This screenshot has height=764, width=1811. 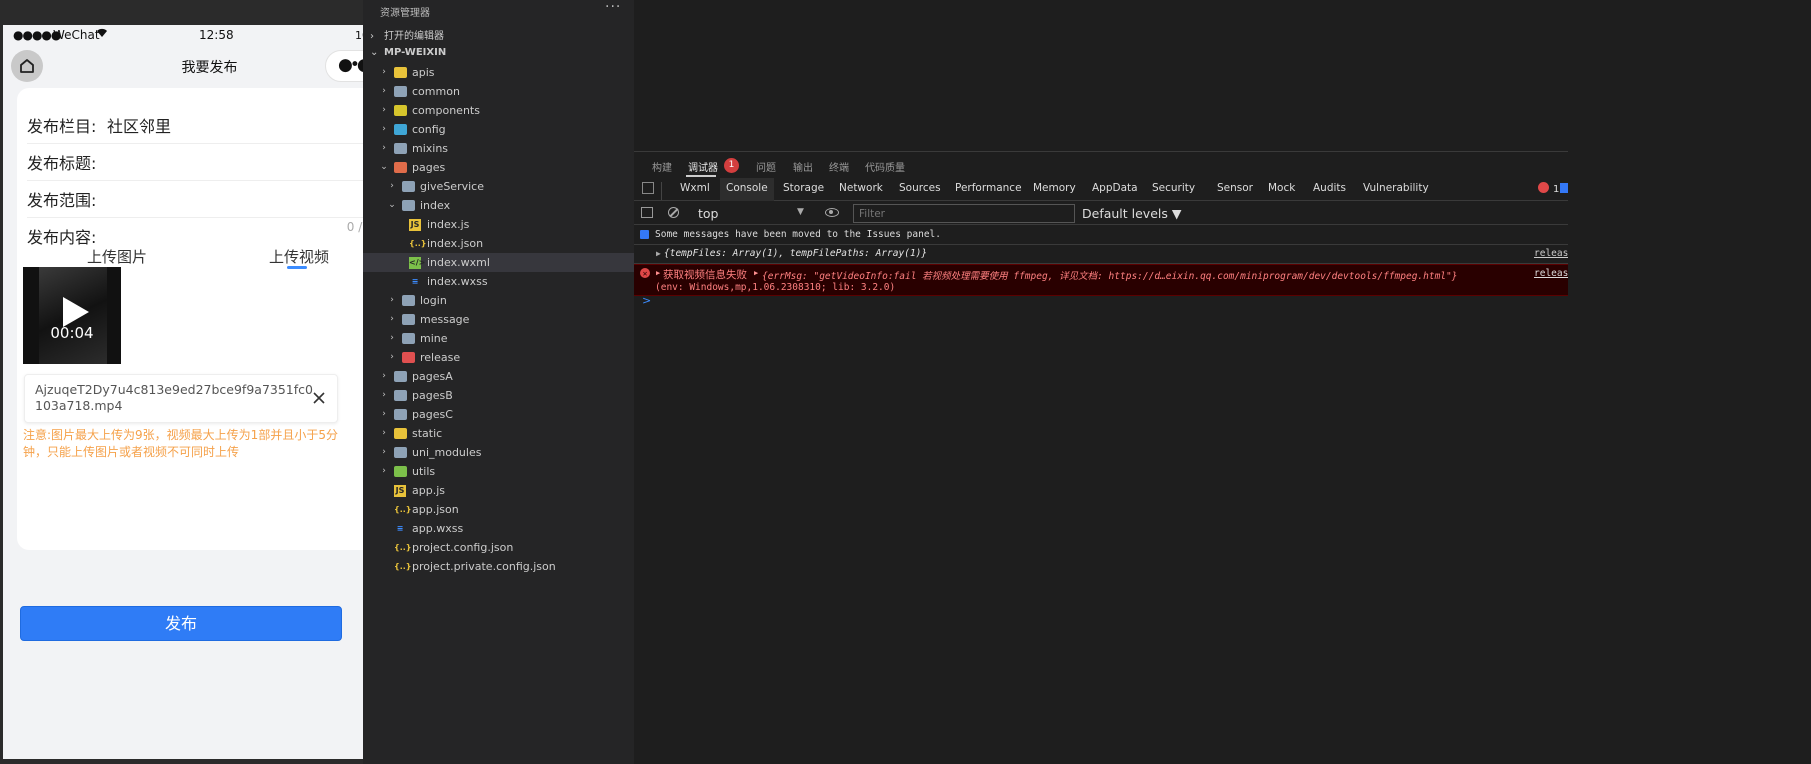 I want to click on sidebar-toggle-icon, so click(x=647, y=212).